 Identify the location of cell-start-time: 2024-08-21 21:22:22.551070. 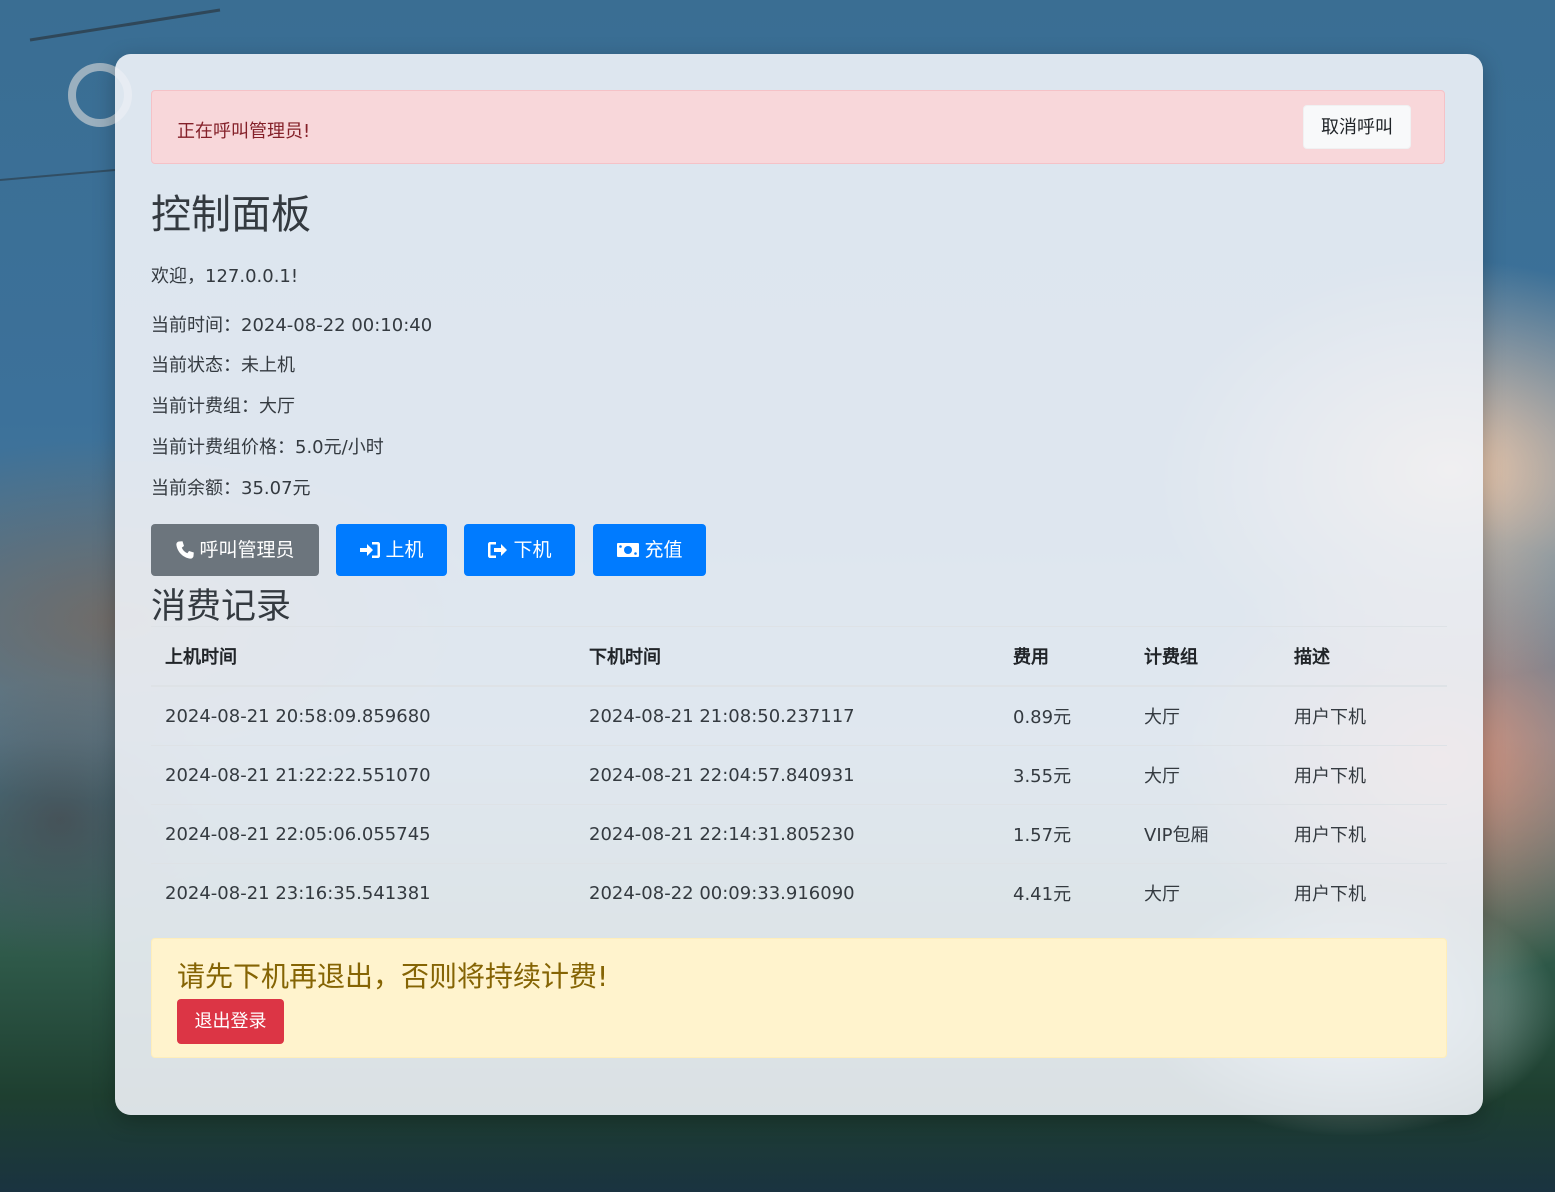
(363, 775).